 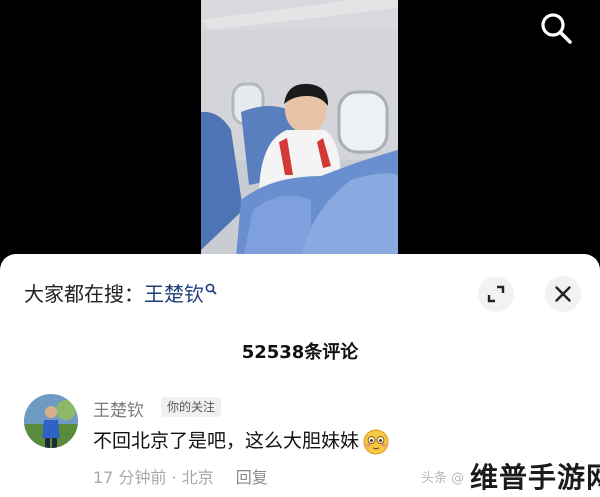 I want to click on flushed-face-emoji-icon, so click(x=376, y=442).